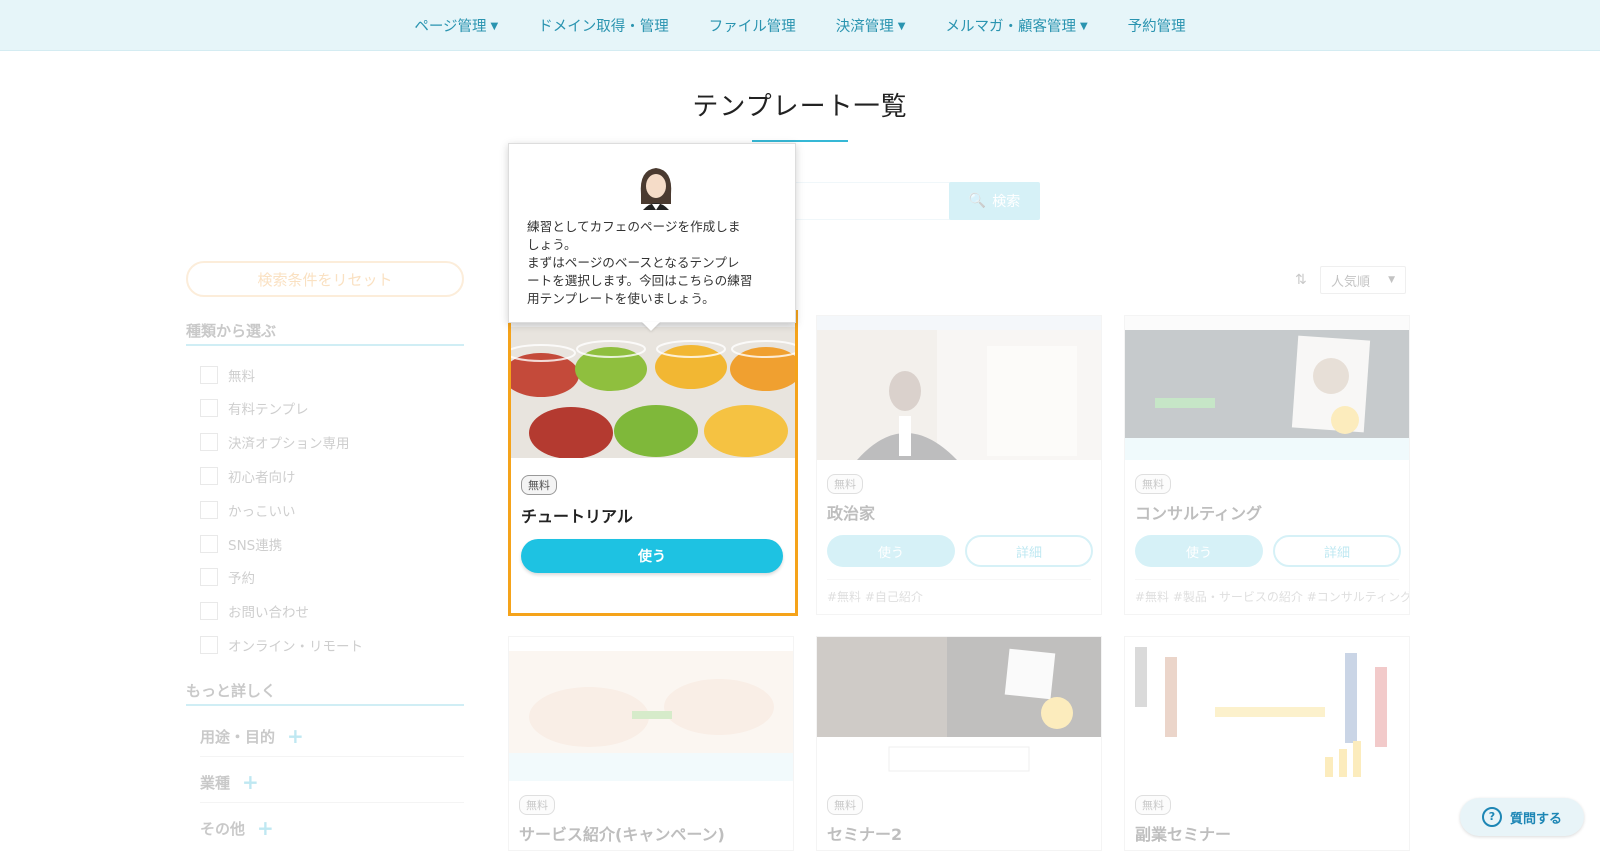 The height and width of the screenshot is (851, 1600). What do you see at coordinates (248, 476) in the screenshot?
I see `filter-checkbox: 初心者向け` at bounding box center [248, 476].